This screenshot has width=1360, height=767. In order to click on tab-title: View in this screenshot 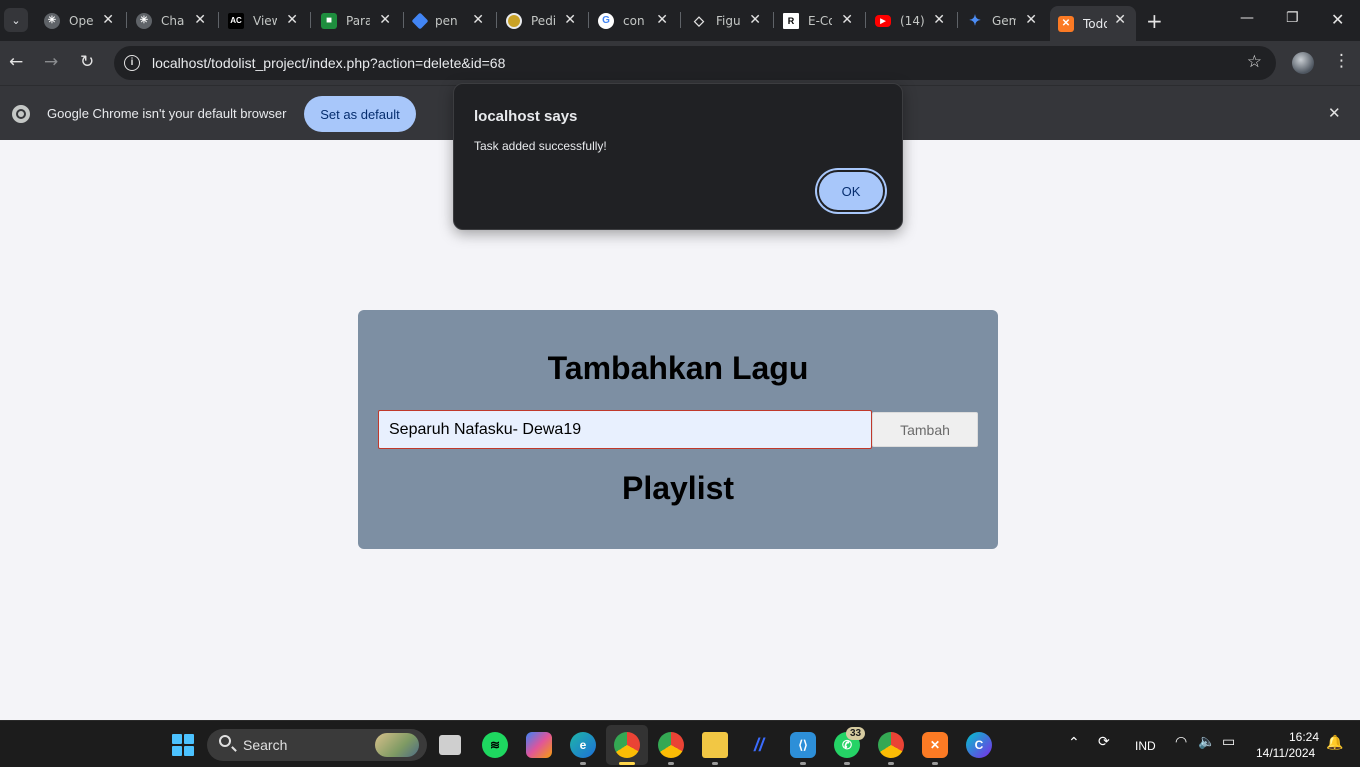, I will do `click(265, 20)`.